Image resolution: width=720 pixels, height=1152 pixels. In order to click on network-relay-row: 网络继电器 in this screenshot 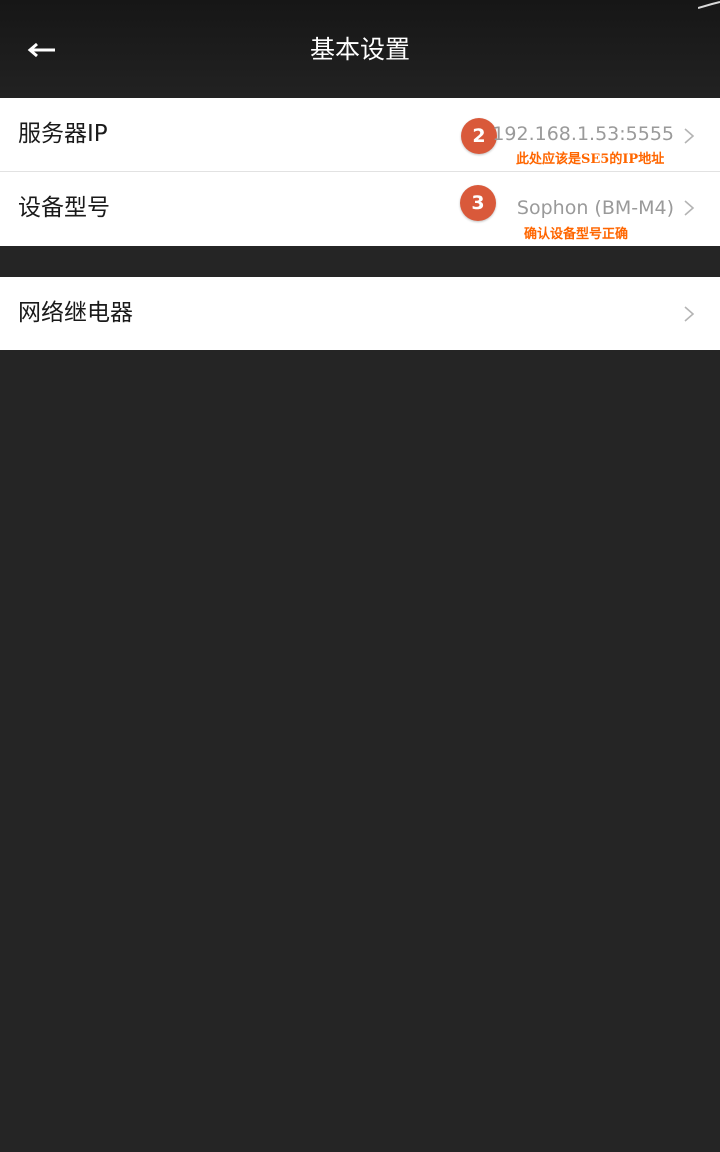, I will do `click(360, 313)`.